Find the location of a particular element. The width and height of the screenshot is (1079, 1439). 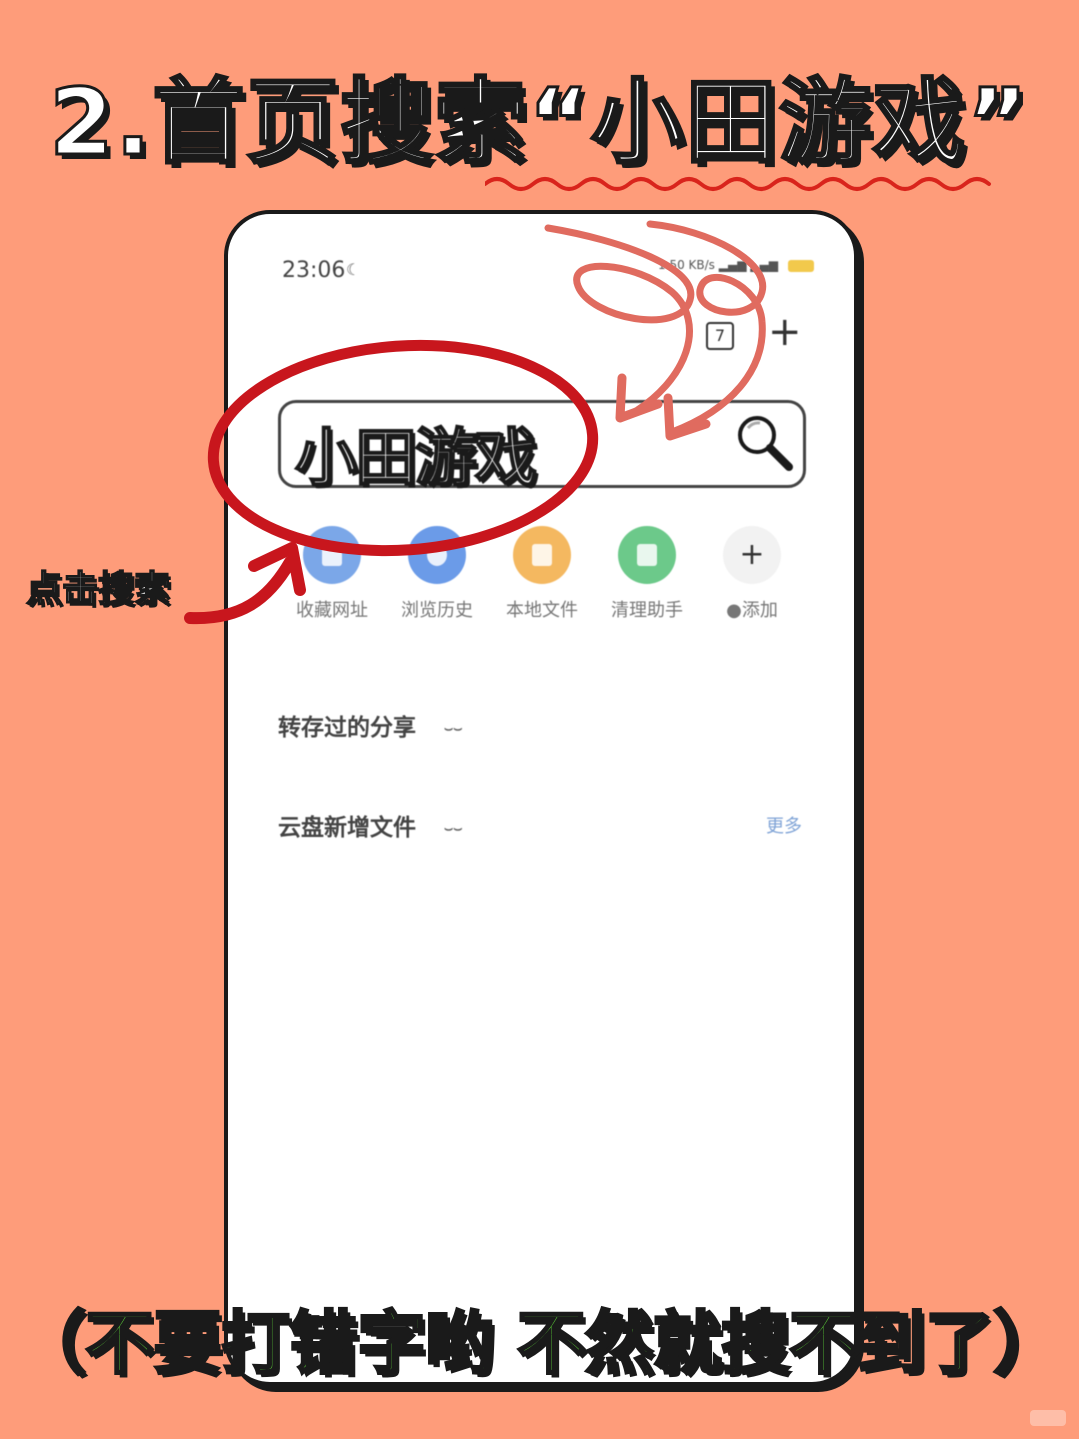

watermark is located at coordinates (1048, 1418).